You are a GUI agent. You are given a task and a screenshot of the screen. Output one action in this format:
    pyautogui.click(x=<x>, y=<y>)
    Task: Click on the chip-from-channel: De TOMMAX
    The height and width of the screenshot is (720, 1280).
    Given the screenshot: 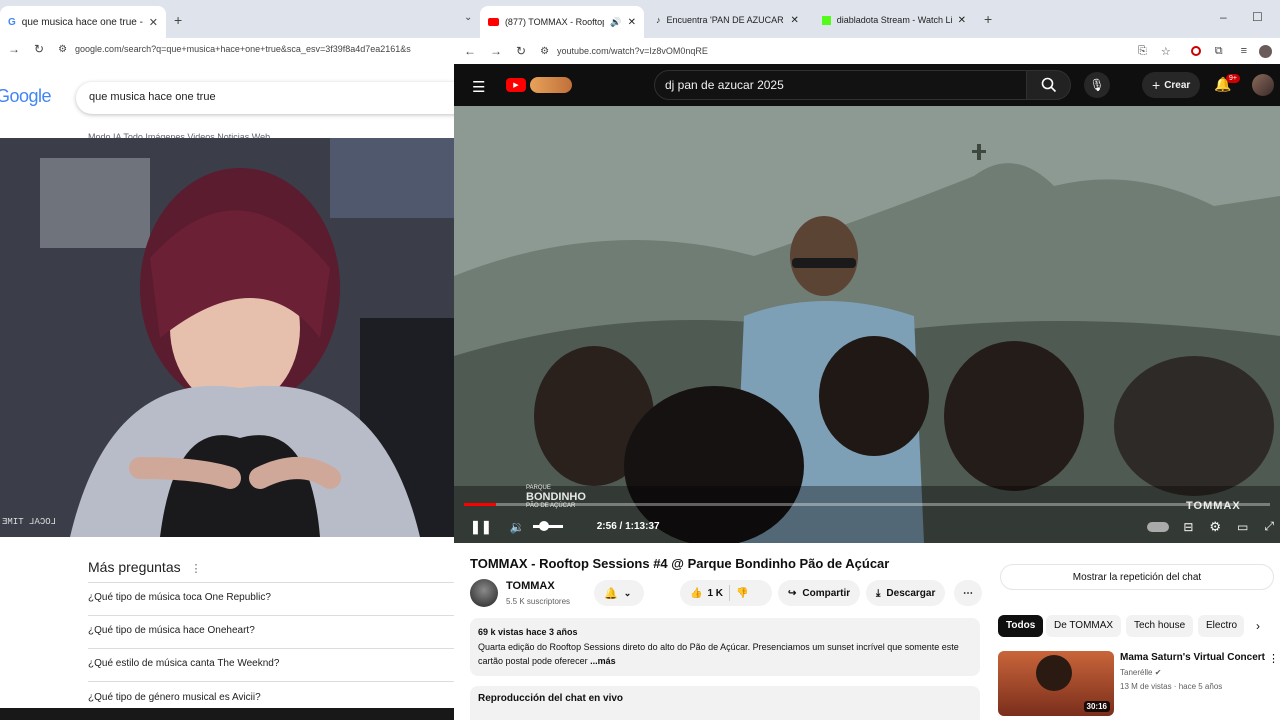 What is the action you would take?
    pyautogui.click(x=1084, y=626)
    